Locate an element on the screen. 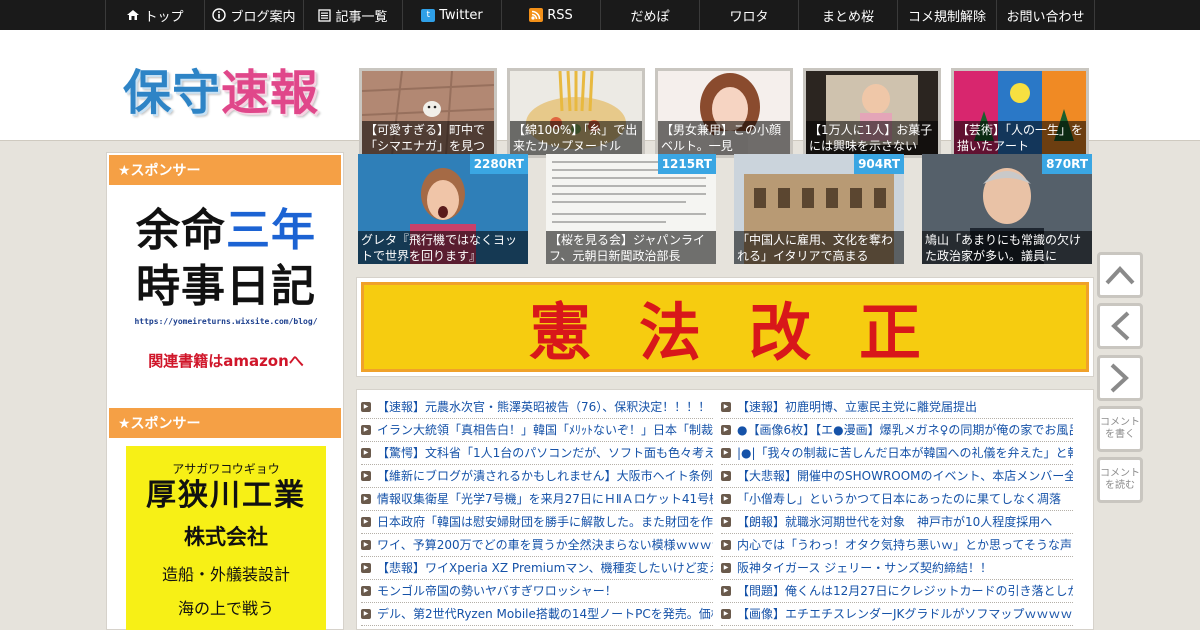 The width and height of the screenshot is (1200, 630). article-list-item: ▶ 【画像】エチエチスレンダーJKグラドルがソフマップｗｗｗｗ is located at coordinates (897, 614).